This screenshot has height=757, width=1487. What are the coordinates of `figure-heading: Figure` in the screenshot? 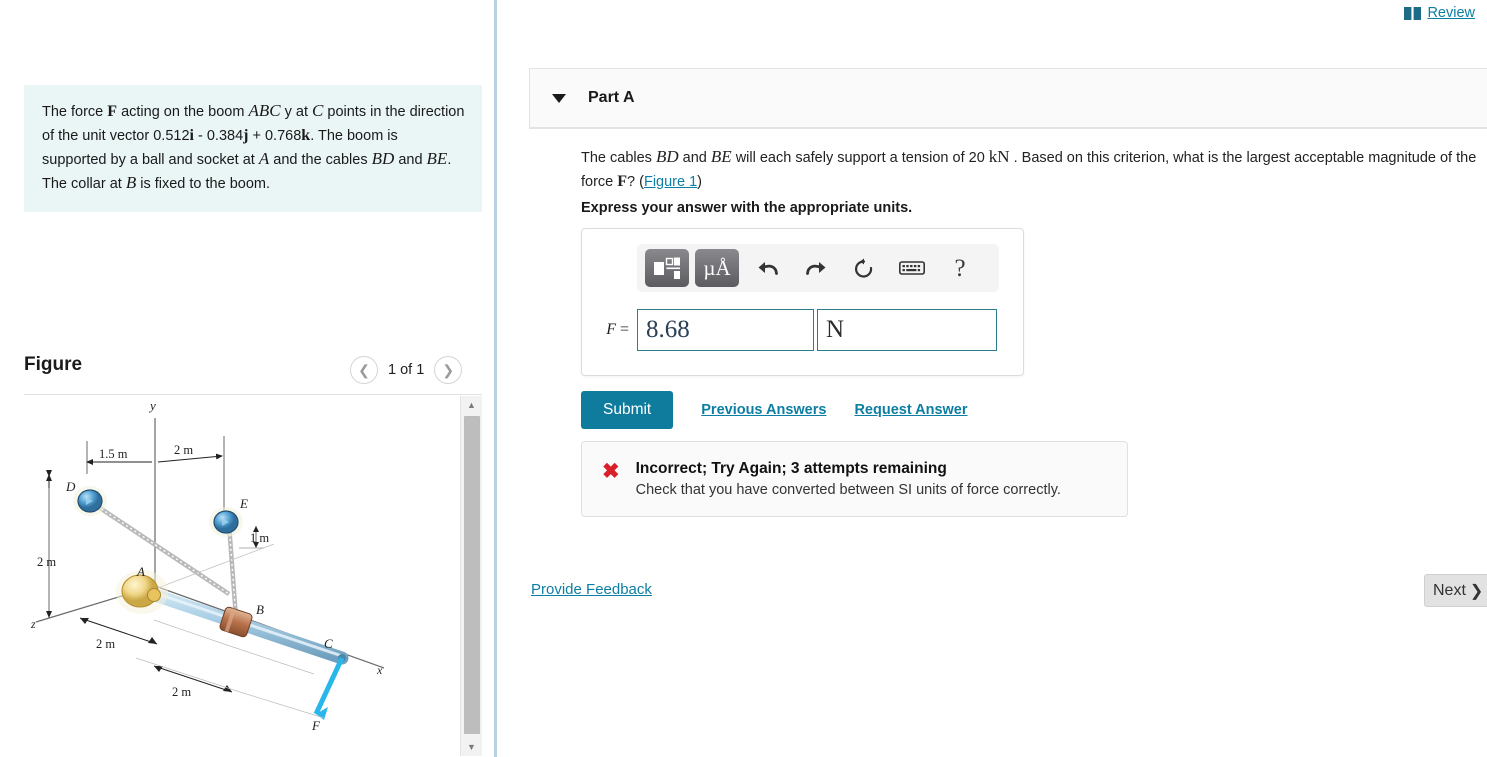 It's located at (53, 364).